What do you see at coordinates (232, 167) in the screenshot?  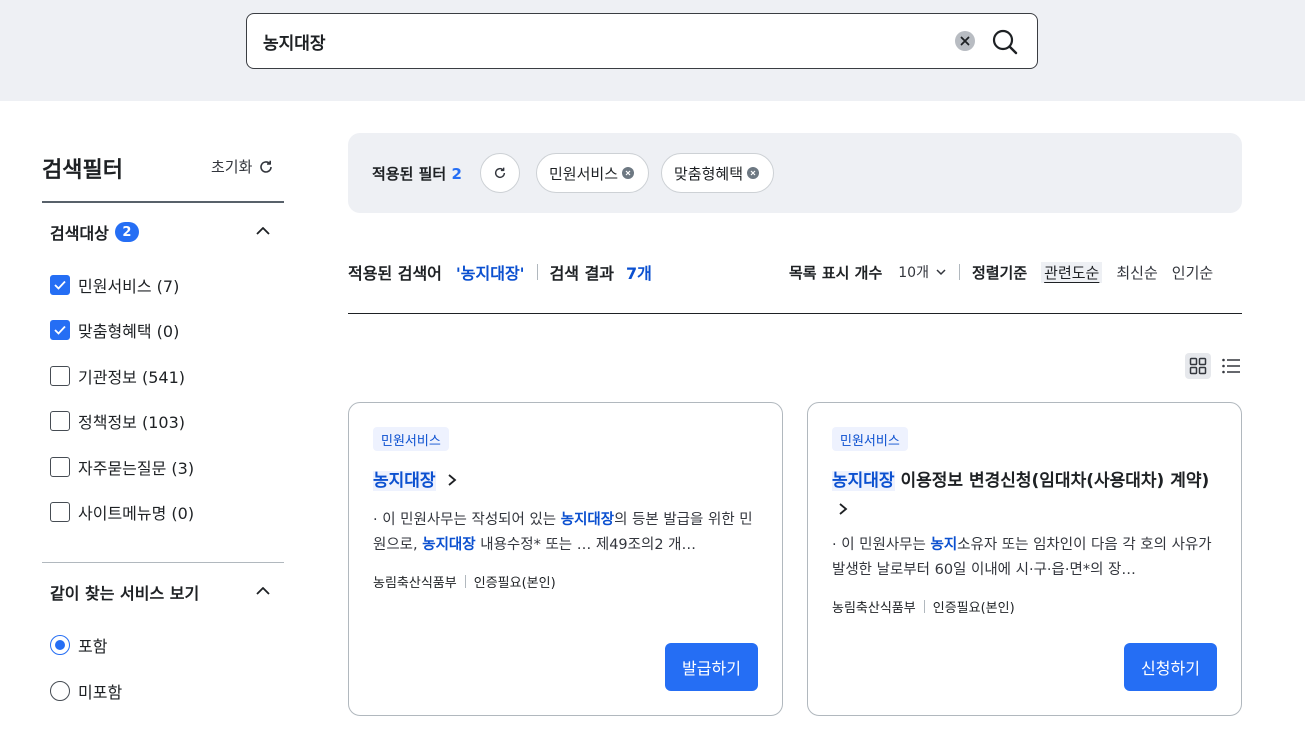 I see `reset-label: 초기화` at bounding box center [232, 167].